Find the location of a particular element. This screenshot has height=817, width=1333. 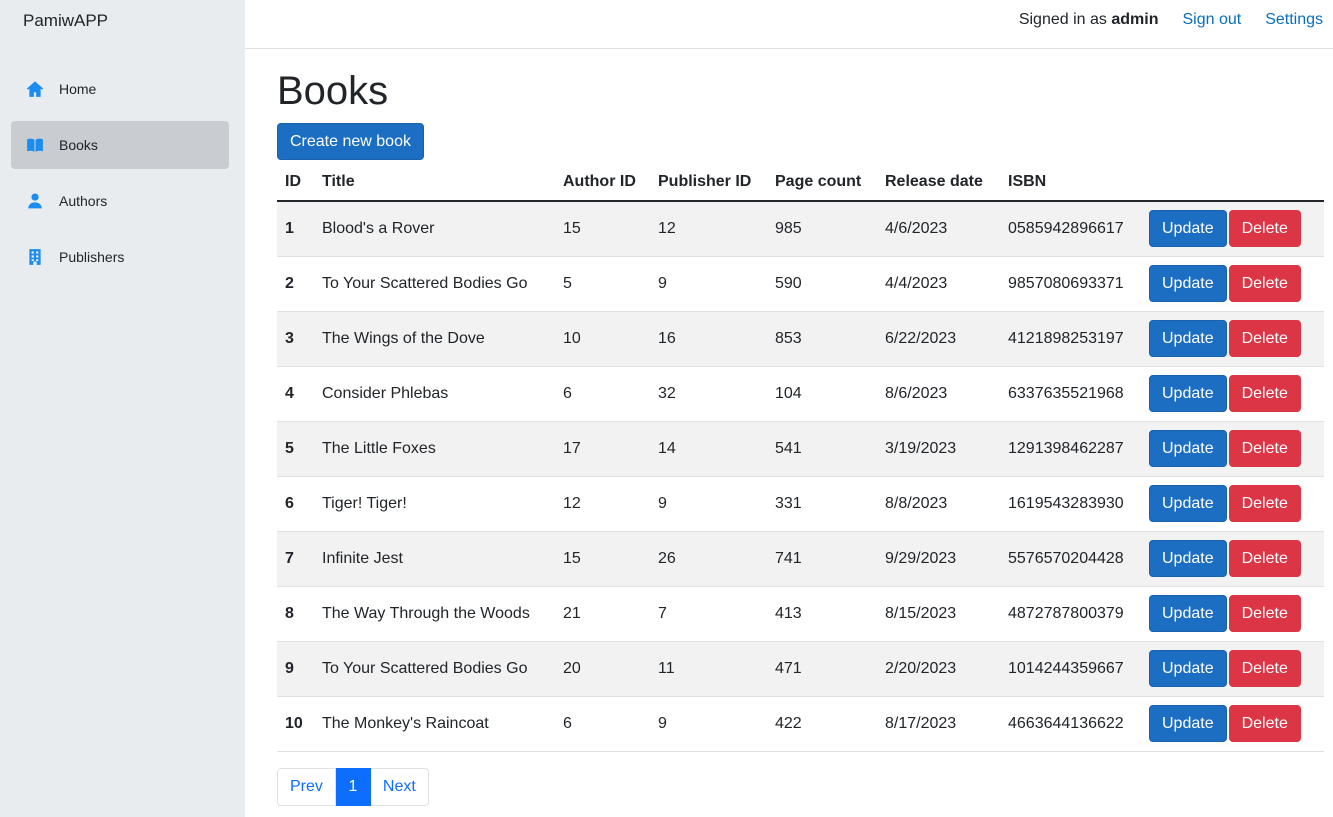

app-brand: PamiwAPP is located at coordinates (65, 21).